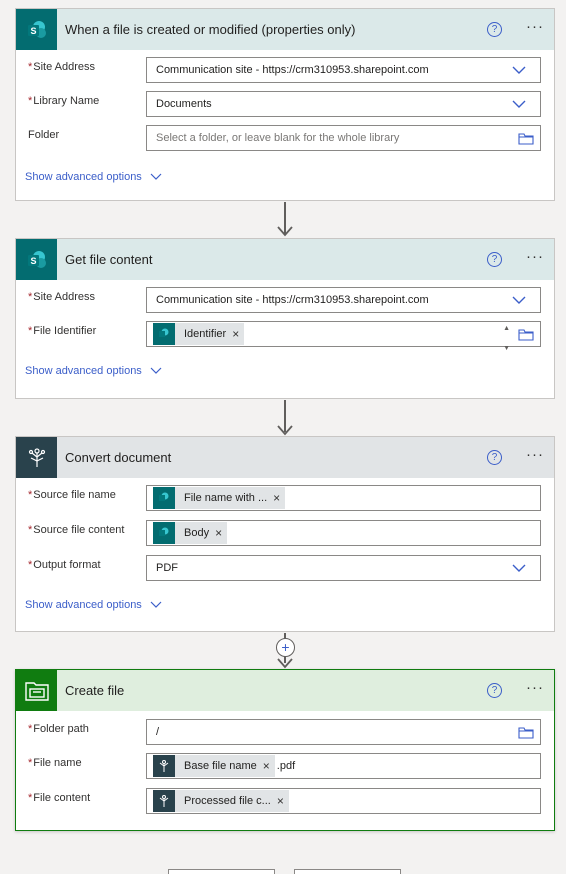  I want to click on field-label: *File Identifier, so click(62, 331).